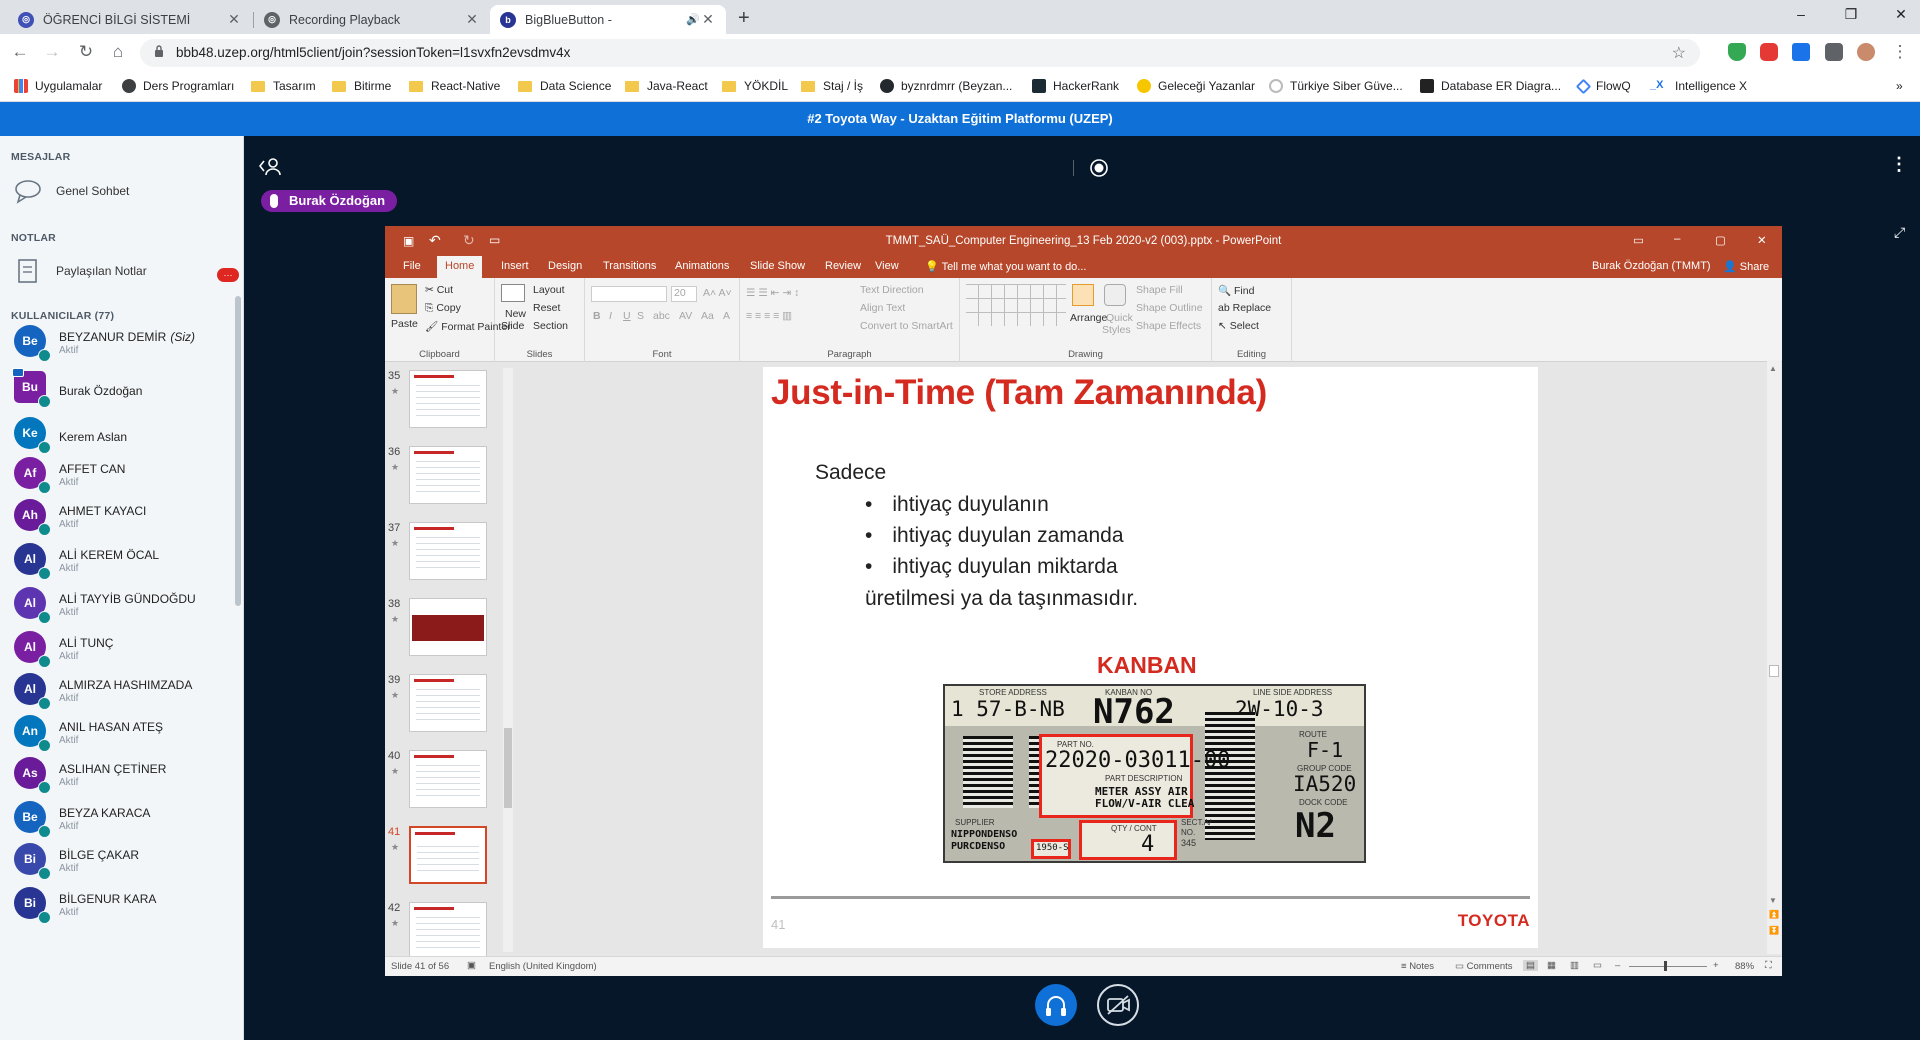 The image size is (1920, 1040). Describe the element at coordinates (608, 19) in the screenshot. I see `browser-tab-bbb: b BigBlueButton - 🔊 ✕` at that location.